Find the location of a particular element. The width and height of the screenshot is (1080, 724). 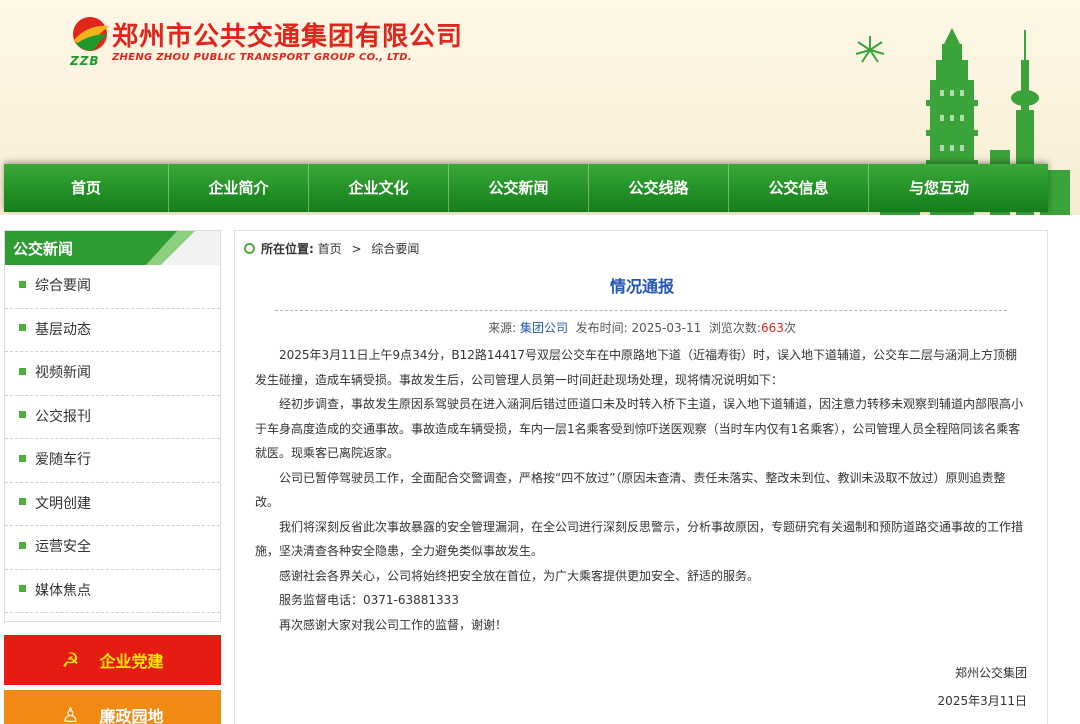

views-count: 663 is located at coordinates (772, 328).